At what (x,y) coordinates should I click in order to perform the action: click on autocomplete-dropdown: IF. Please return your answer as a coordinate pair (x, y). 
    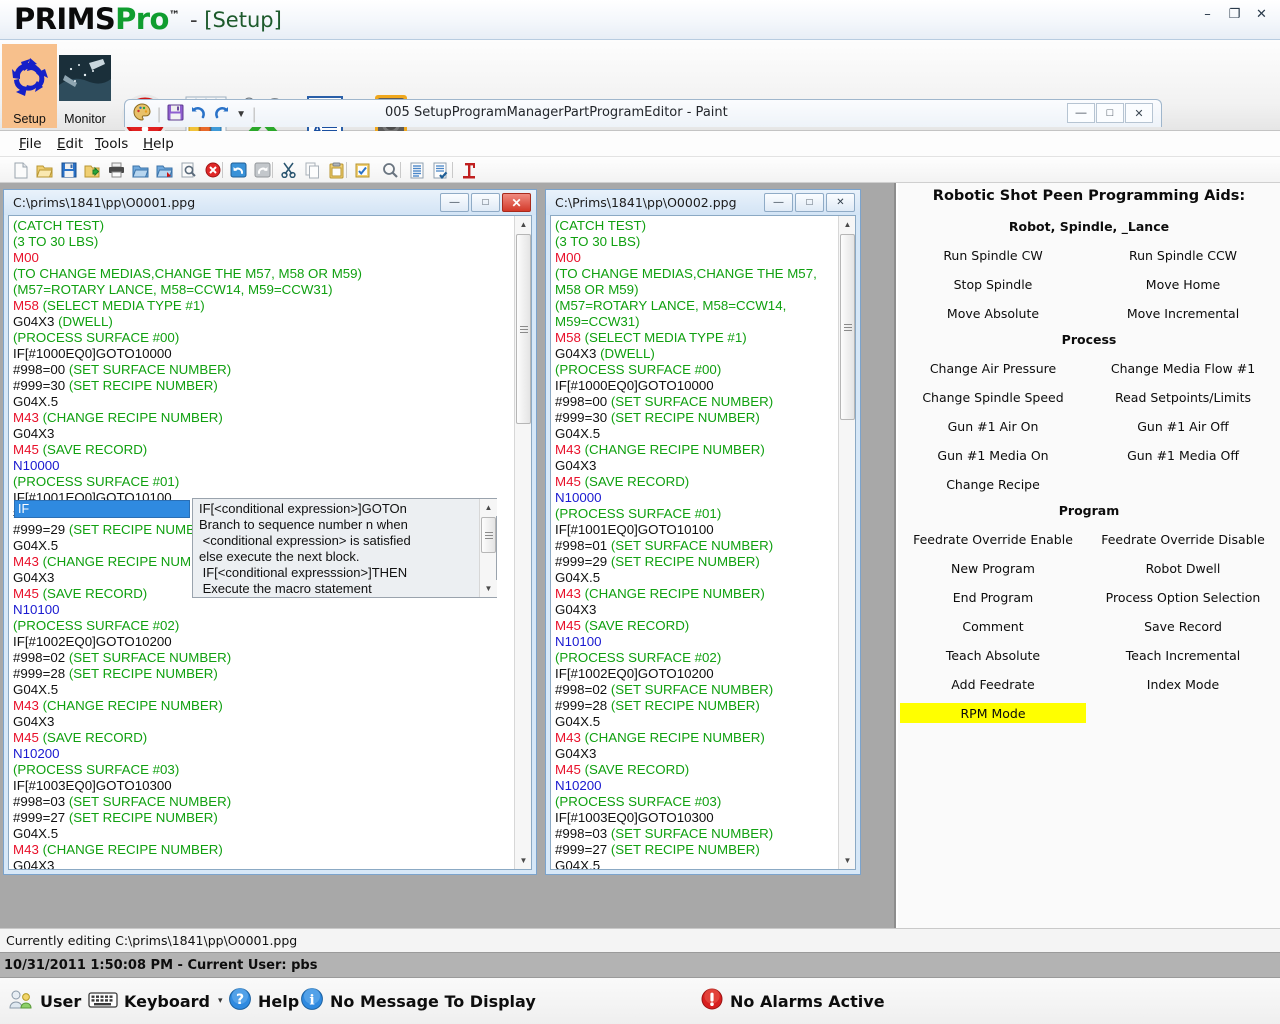
    Looking at the image, I should click on (102, 509).